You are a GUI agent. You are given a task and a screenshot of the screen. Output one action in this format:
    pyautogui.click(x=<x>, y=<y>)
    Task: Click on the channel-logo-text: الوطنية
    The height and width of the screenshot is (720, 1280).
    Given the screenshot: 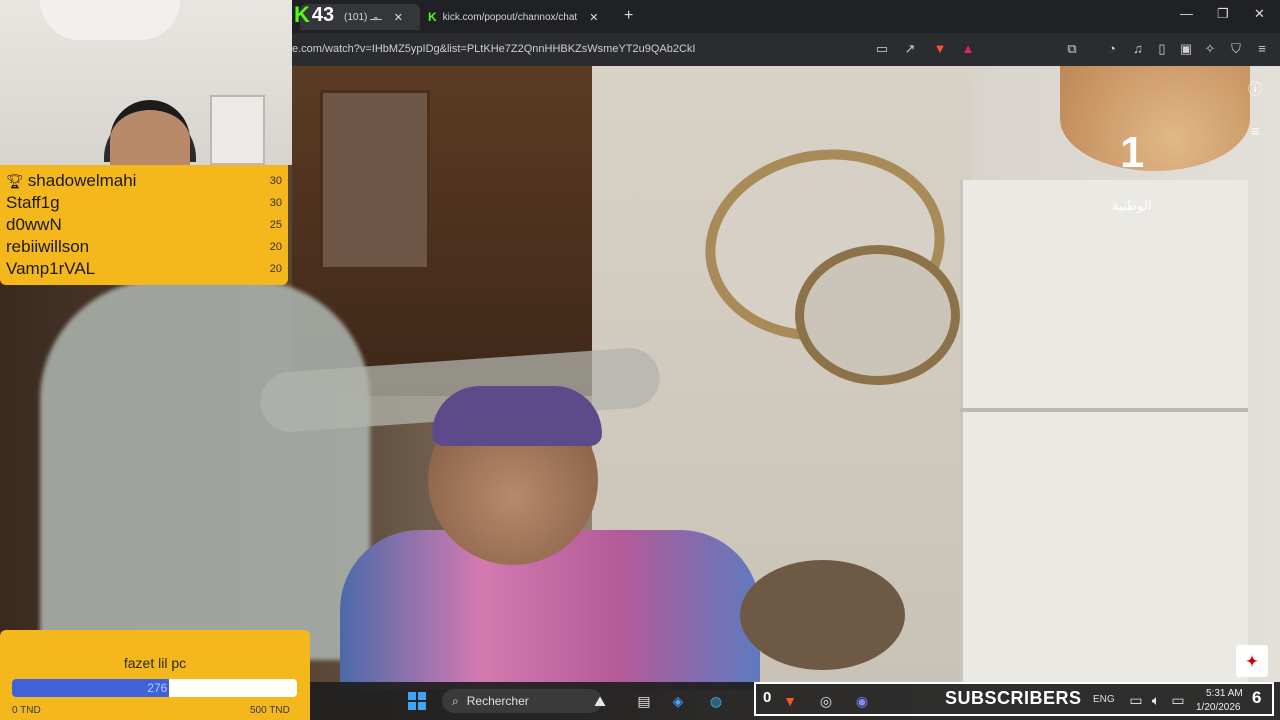 What is the action you would take?
    pyautogui.click(x=1132, y=205)
    